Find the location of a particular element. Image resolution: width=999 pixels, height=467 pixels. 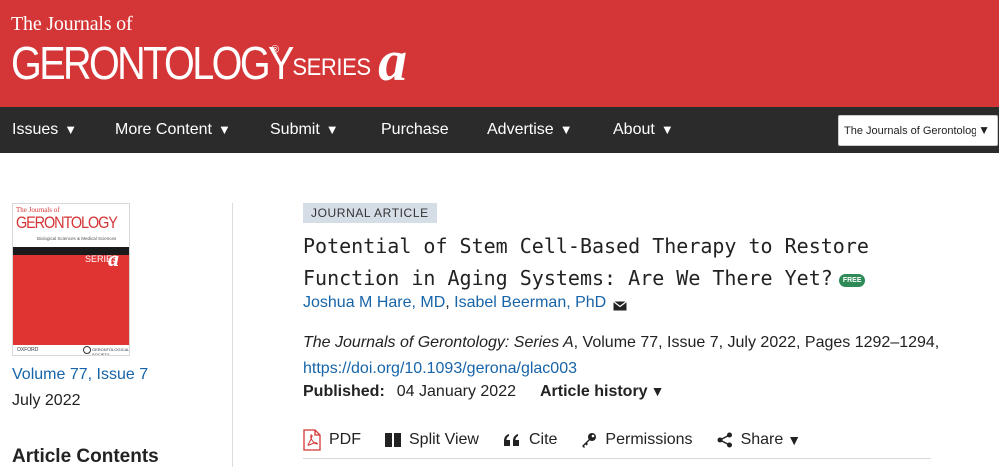

quote-icon is located at coordinates (512, 440).